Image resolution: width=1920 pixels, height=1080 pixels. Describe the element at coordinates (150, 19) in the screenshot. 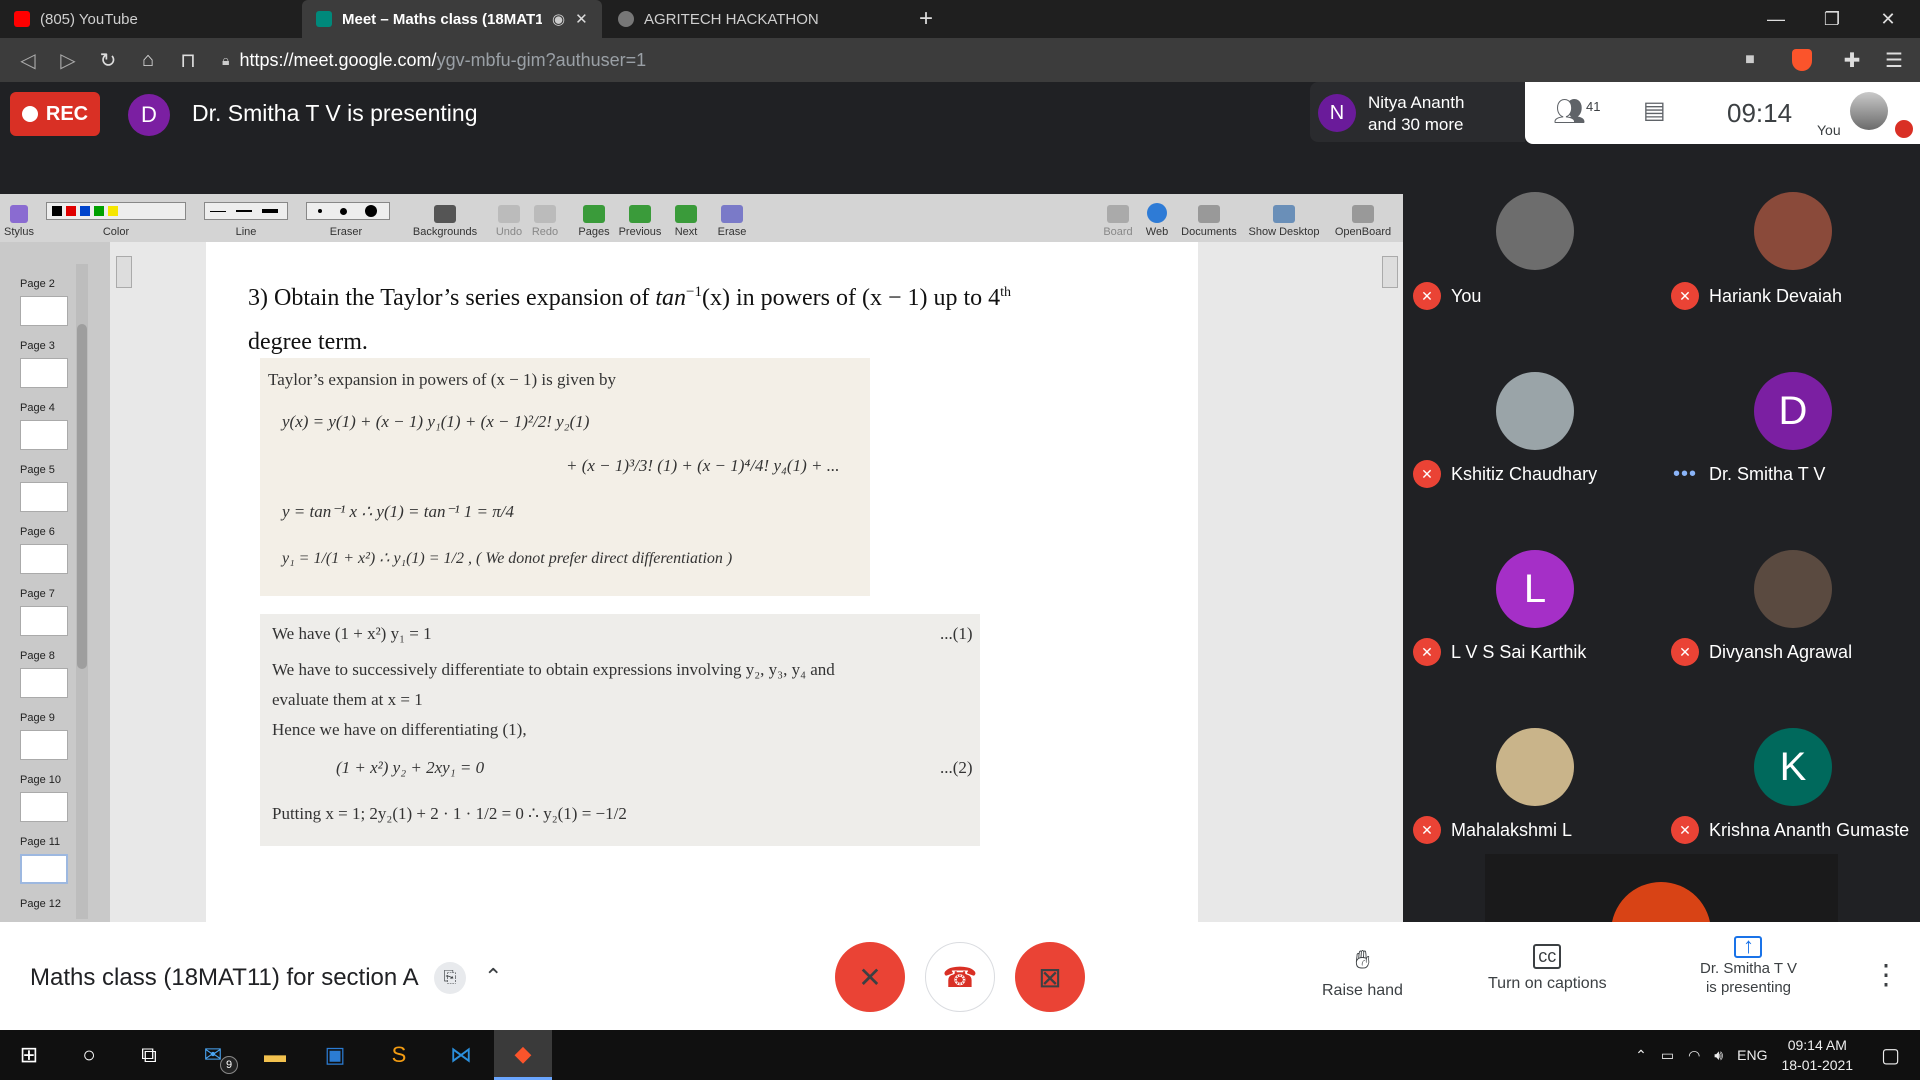

I see `tab-youtube: (805) YouTube` at that location.